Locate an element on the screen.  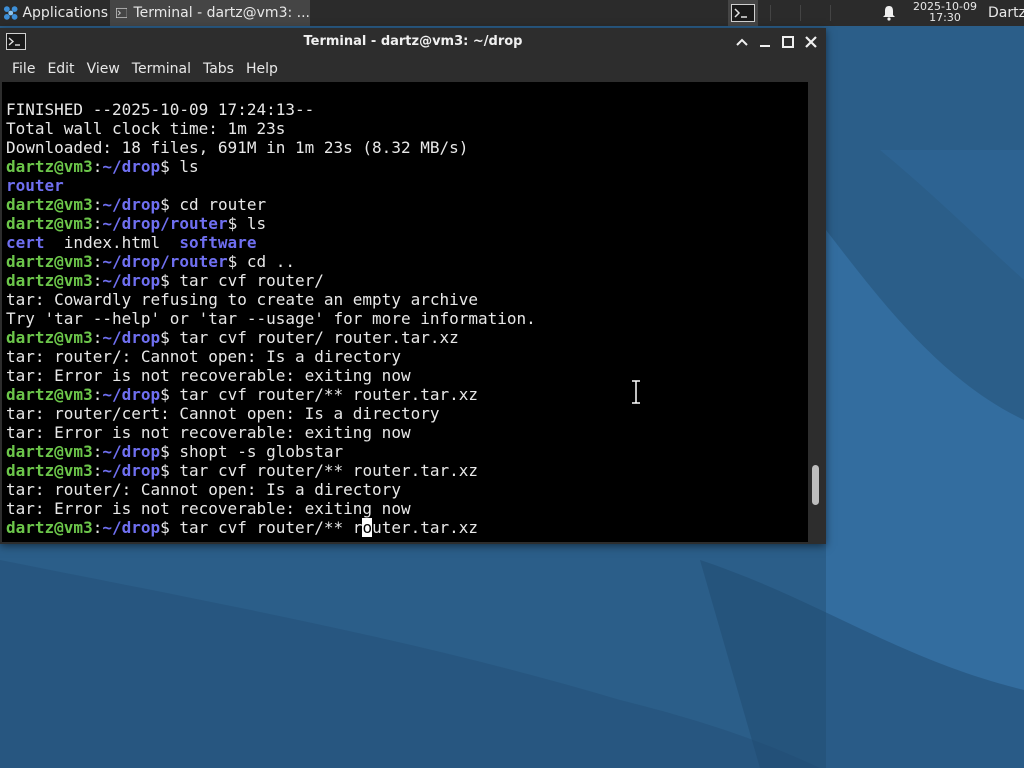
applications-menu-button: Applications is located at coordinates (54, 13).